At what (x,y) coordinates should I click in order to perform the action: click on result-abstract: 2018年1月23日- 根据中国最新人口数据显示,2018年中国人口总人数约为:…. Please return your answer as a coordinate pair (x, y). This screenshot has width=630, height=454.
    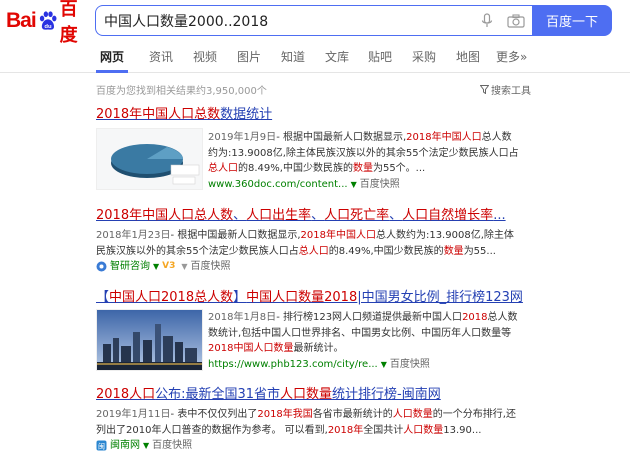
    Looking at the image, I should click on (305, 235).